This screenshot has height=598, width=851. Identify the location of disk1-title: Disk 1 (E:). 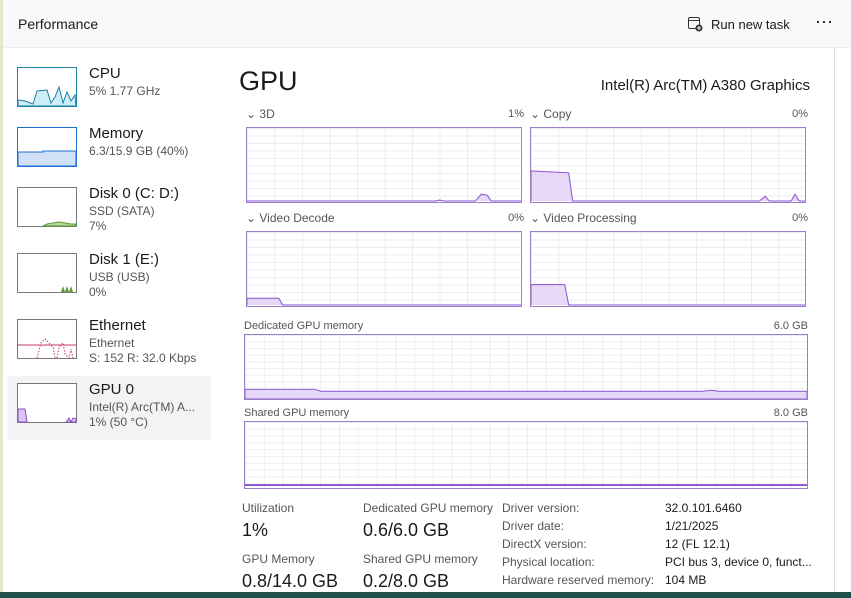
(124, 259).